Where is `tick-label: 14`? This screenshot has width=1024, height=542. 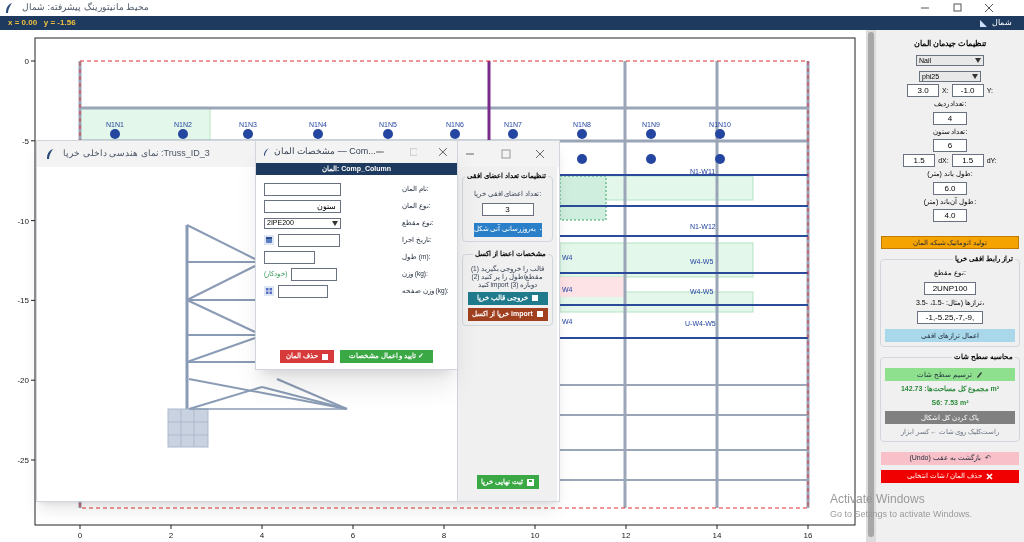
tick-label: 14 is located at coordinates (717, 535).